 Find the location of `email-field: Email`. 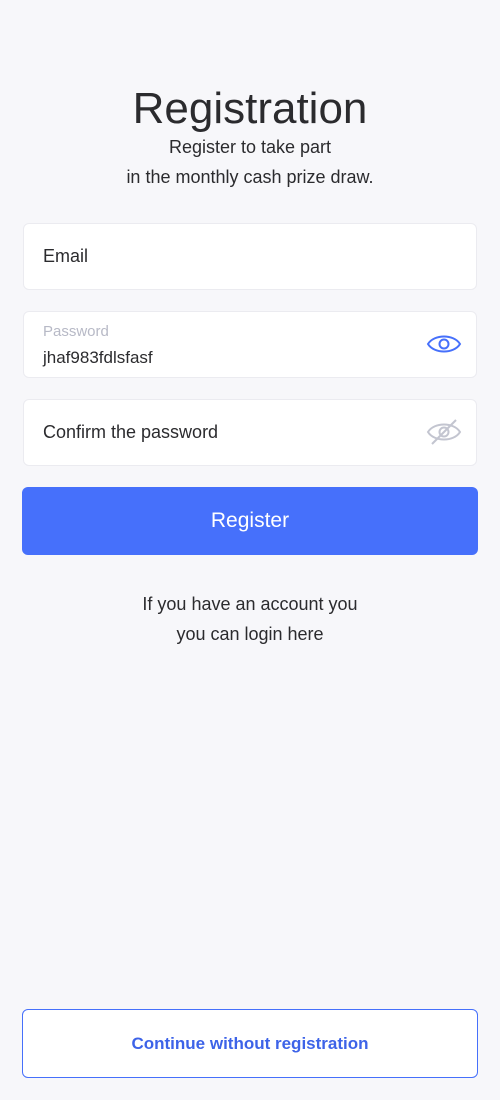

email-field: Email is located at coordinates (250, 256).